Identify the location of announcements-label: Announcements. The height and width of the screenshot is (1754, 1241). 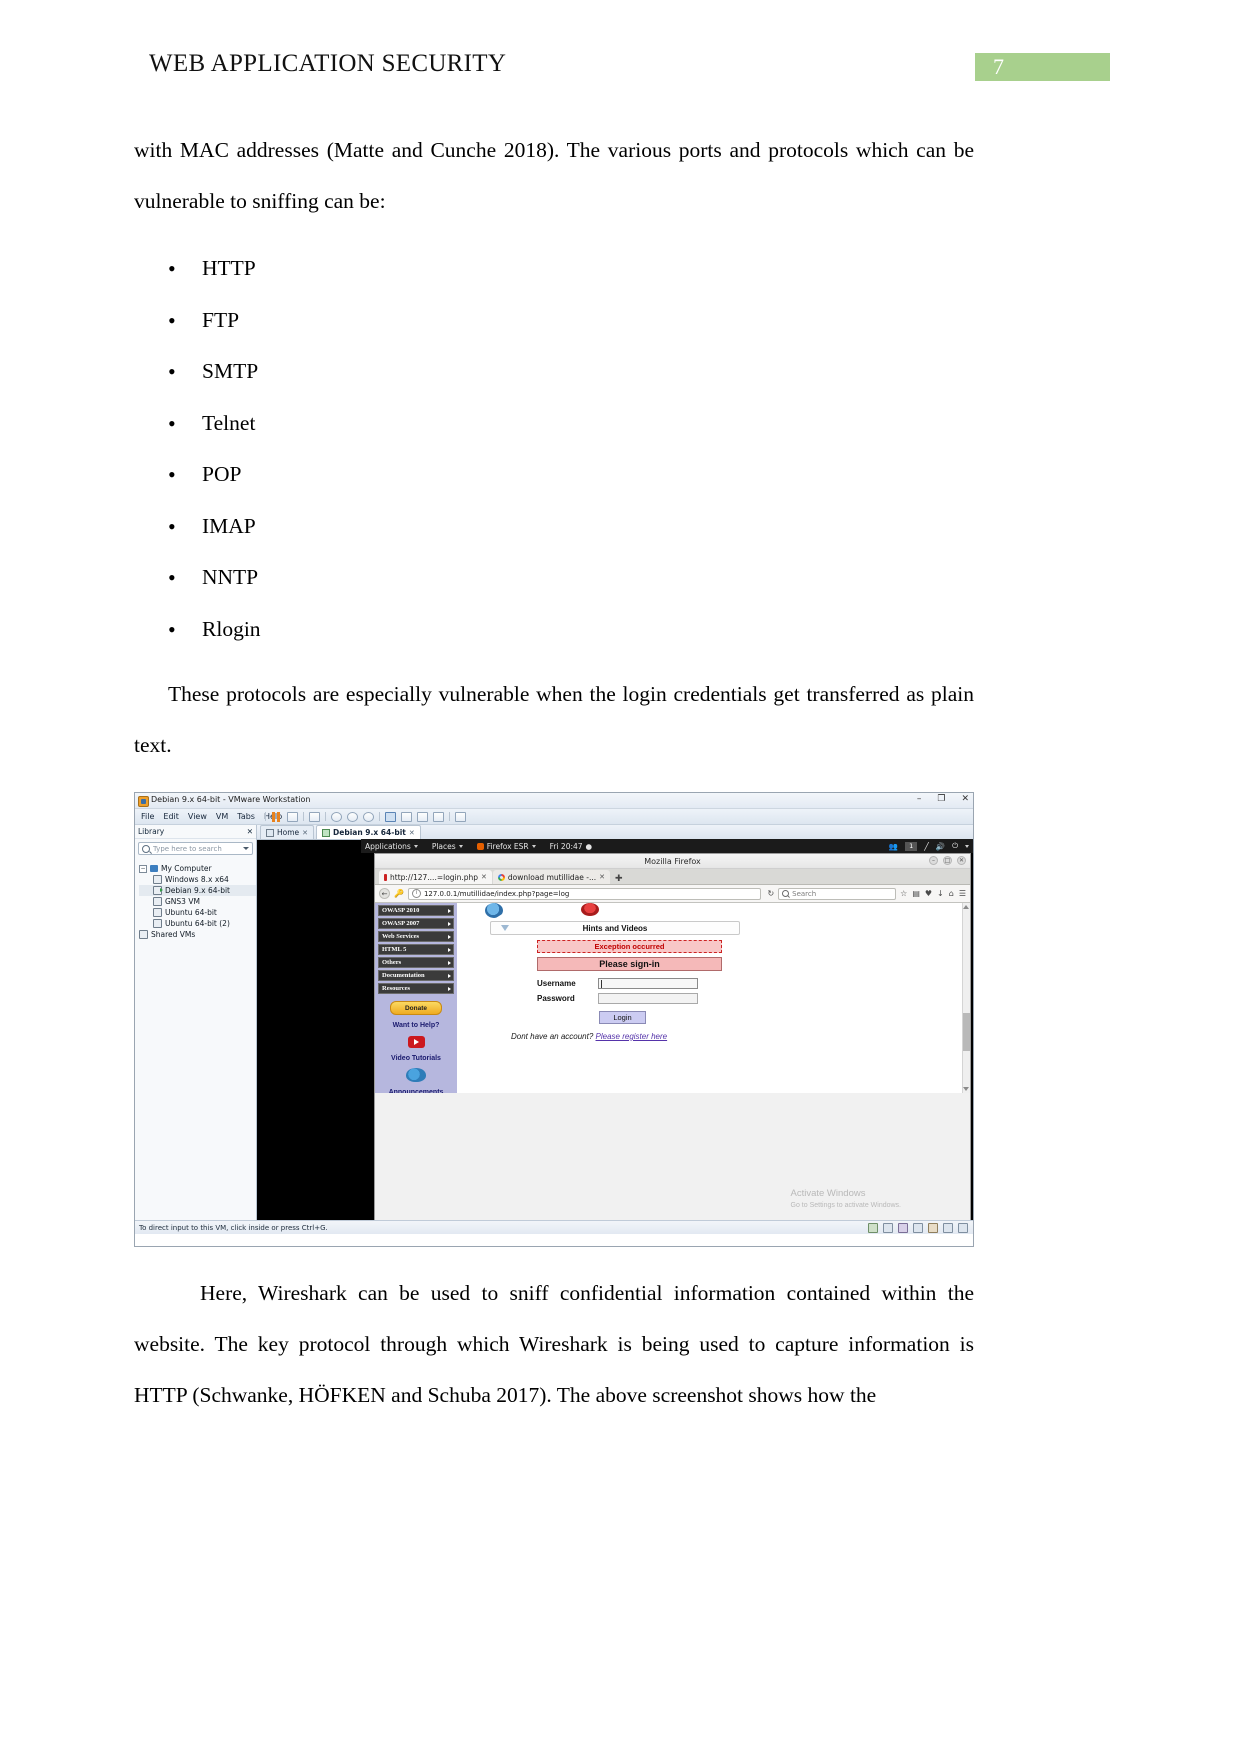
(416, 1091).